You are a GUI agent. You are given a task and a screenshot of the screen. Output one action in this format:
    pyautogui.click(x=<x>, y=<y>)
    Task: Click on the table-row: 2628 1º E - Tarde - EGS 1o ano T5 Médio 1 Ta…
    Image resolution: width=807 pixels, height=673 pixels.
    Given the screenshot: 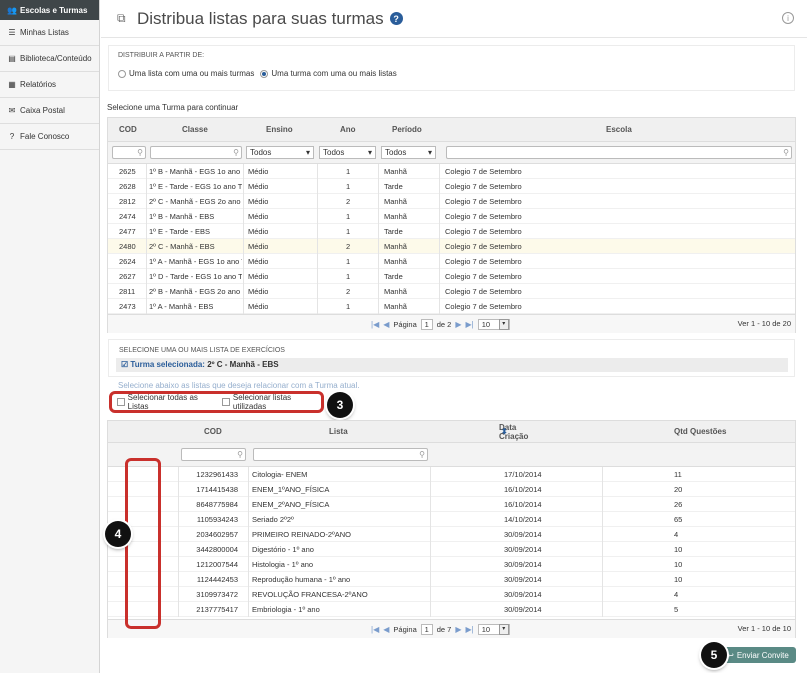 What is the action you would take?
    pyautogui.click(x=451, y=186)
    